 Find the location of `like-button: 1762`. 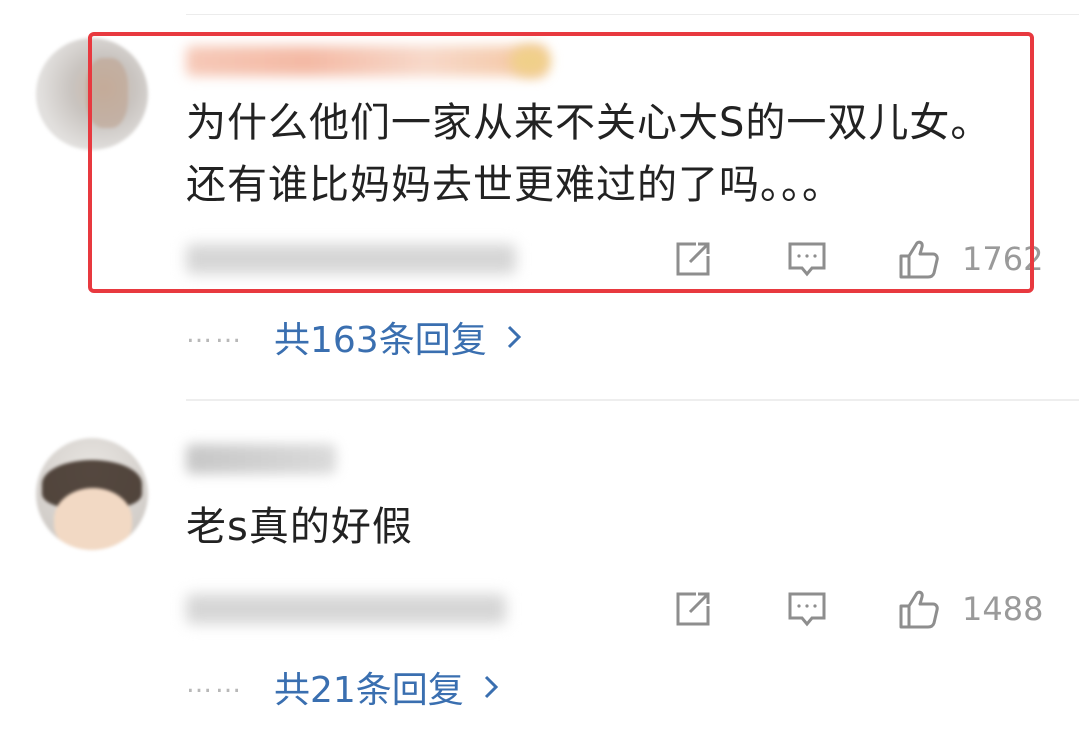

like-button: 1762 is located at coordinates (969, 259).